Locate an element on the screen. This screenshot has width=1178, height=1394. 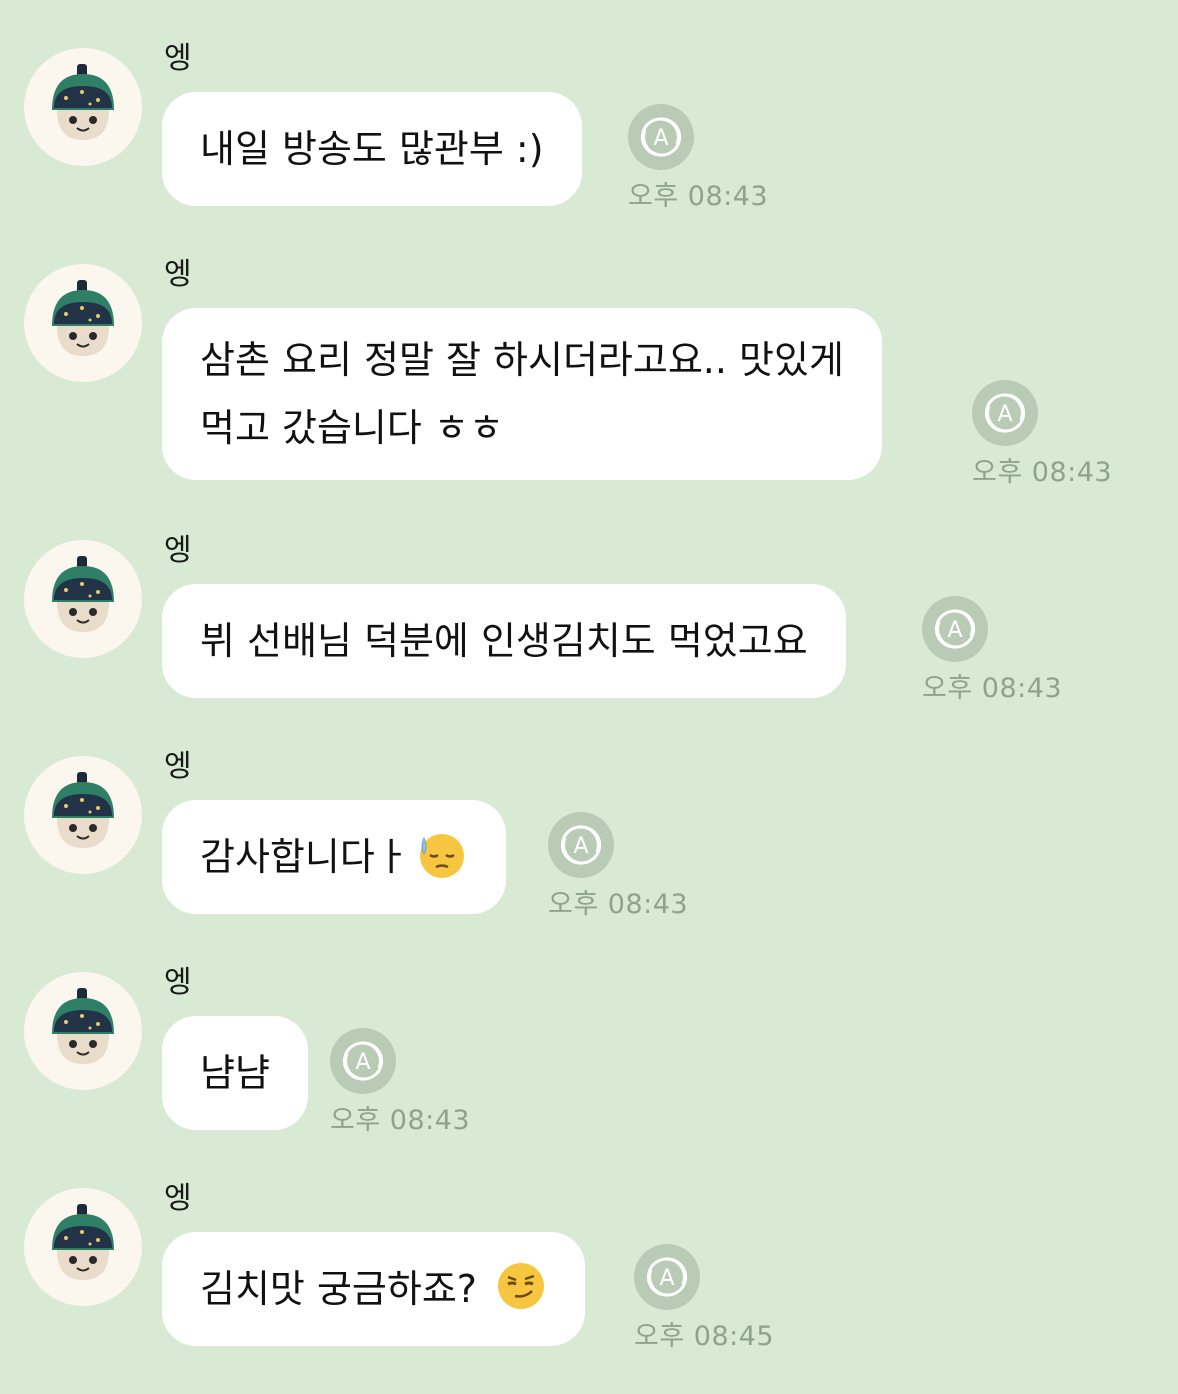
message-text-content: 감사합니다ㅏ is located at coordinates (305, 857).